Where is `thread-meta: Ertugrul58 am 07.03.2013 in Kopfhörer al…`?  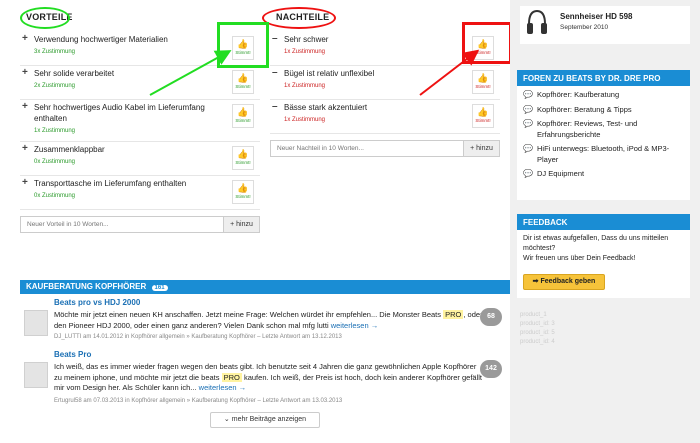 thread-meta: Ertugrul58 am 07.03.2013 in Kopfhörer al… is located at coordinates (198, 401).